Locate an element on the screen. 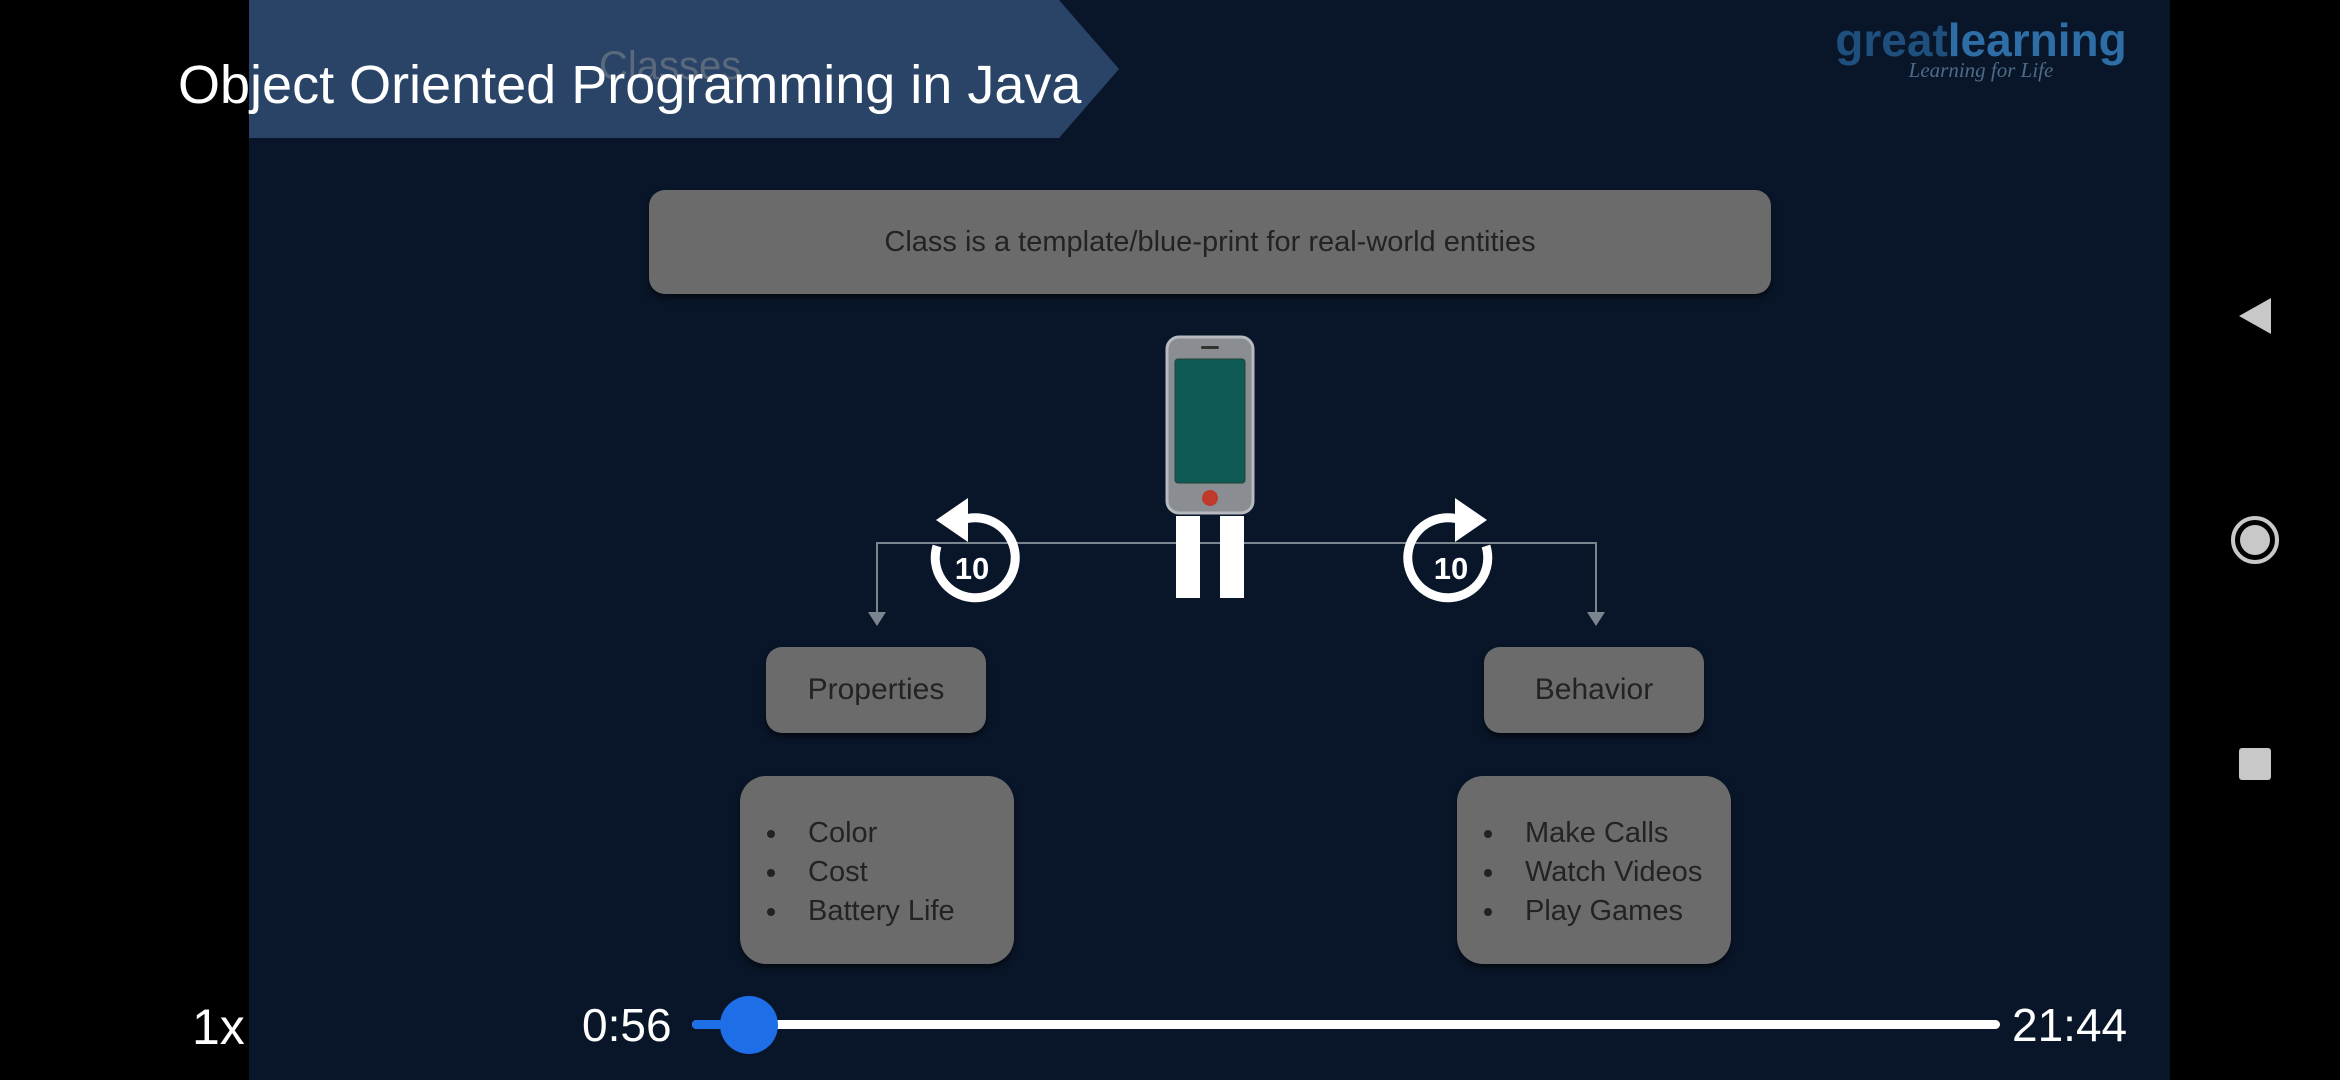  replay-10-icon: 10 is located at coordinates (975, 550).